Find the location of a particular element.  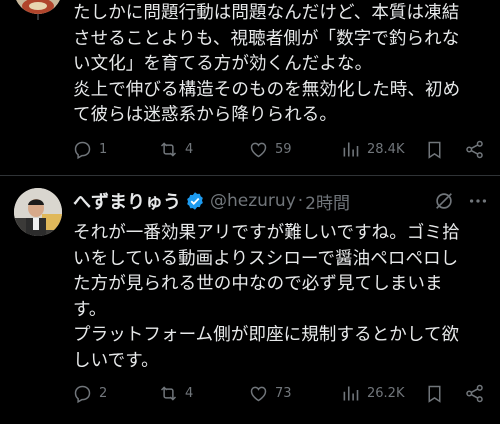

views-button: 26.2K is located at coordinates (372, 393).